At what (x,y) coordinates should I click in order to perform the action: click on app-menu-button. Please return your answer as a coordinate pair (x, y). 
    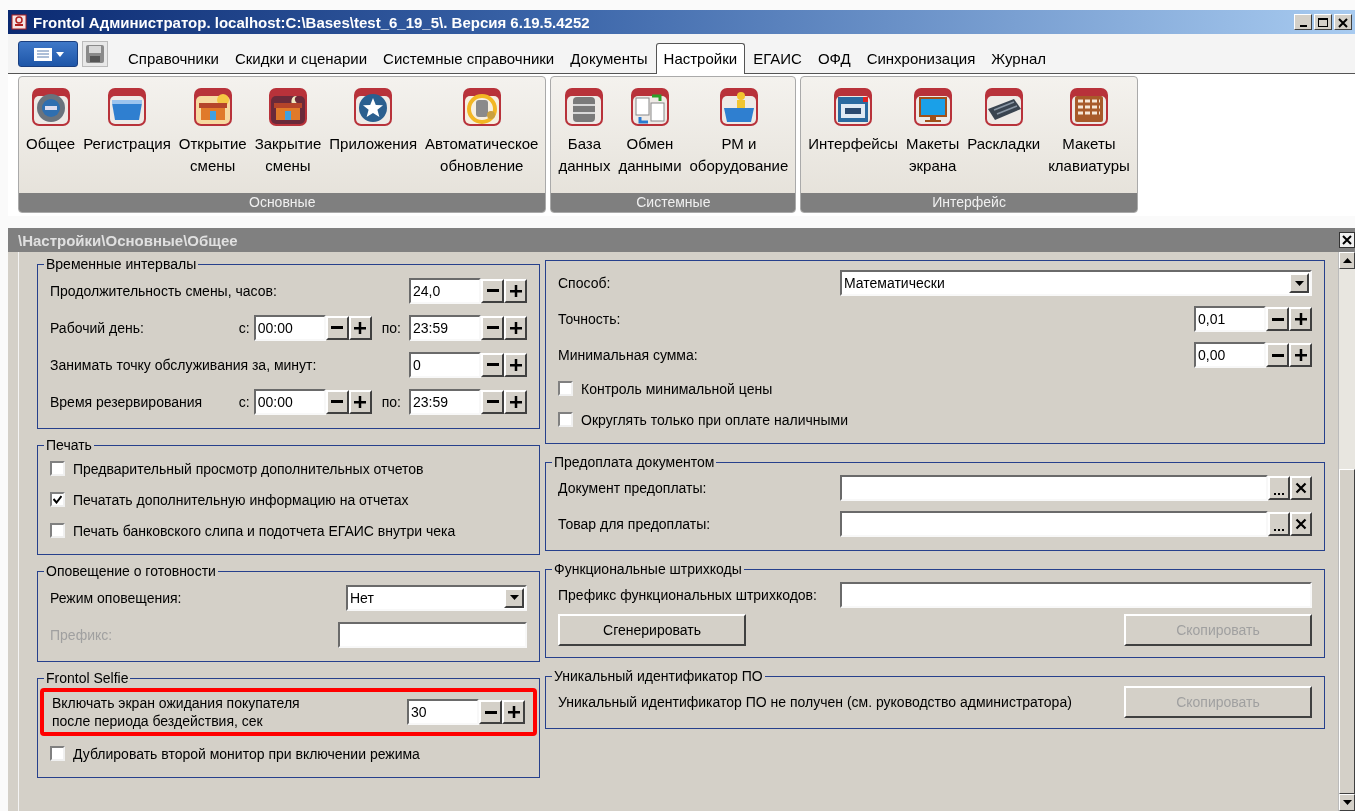
    Looking at the image, I should click on (48, 54).